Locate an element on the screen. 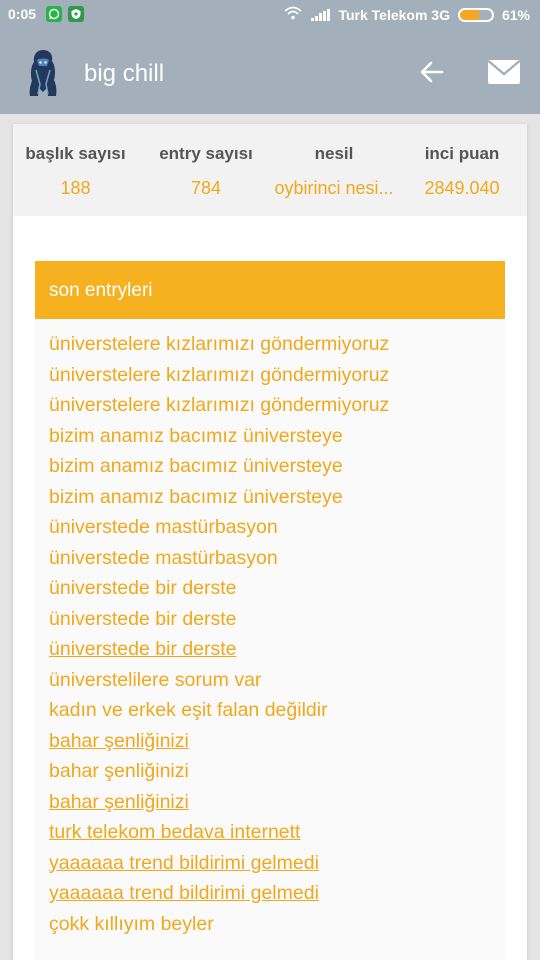  stat-label: başlık sayısı is located at coordinates (75, 153).